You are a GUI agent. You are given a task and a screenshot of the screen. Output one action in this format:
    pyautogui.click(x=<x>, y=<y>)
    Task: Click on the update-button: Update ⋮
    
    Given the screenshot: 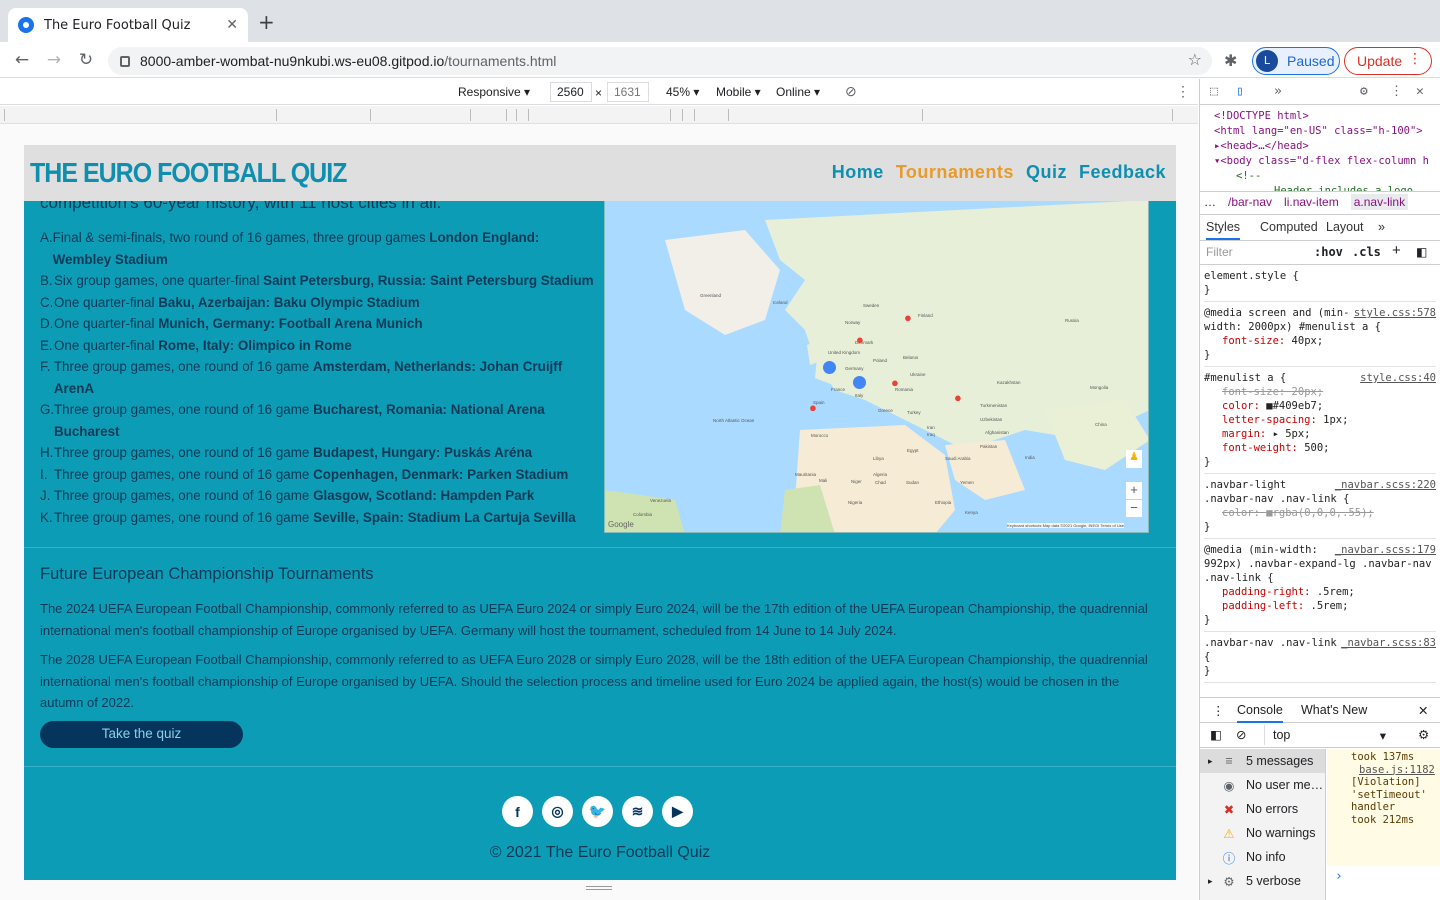 What is the action you would take?
    pyautogui.click(x=1388, y=61)
    